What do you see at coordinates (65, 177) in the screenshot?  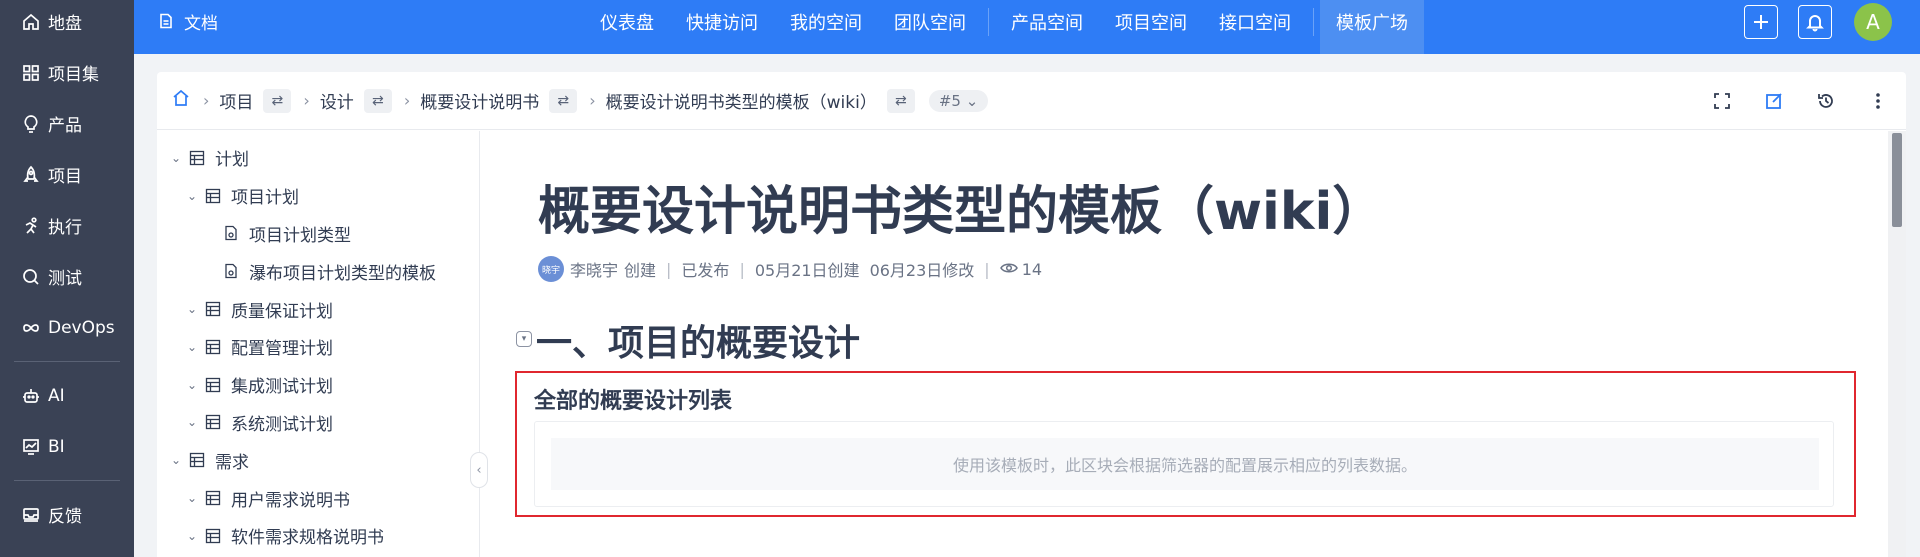 I see `nav-label: 项目` at bounding box center [65, 177].